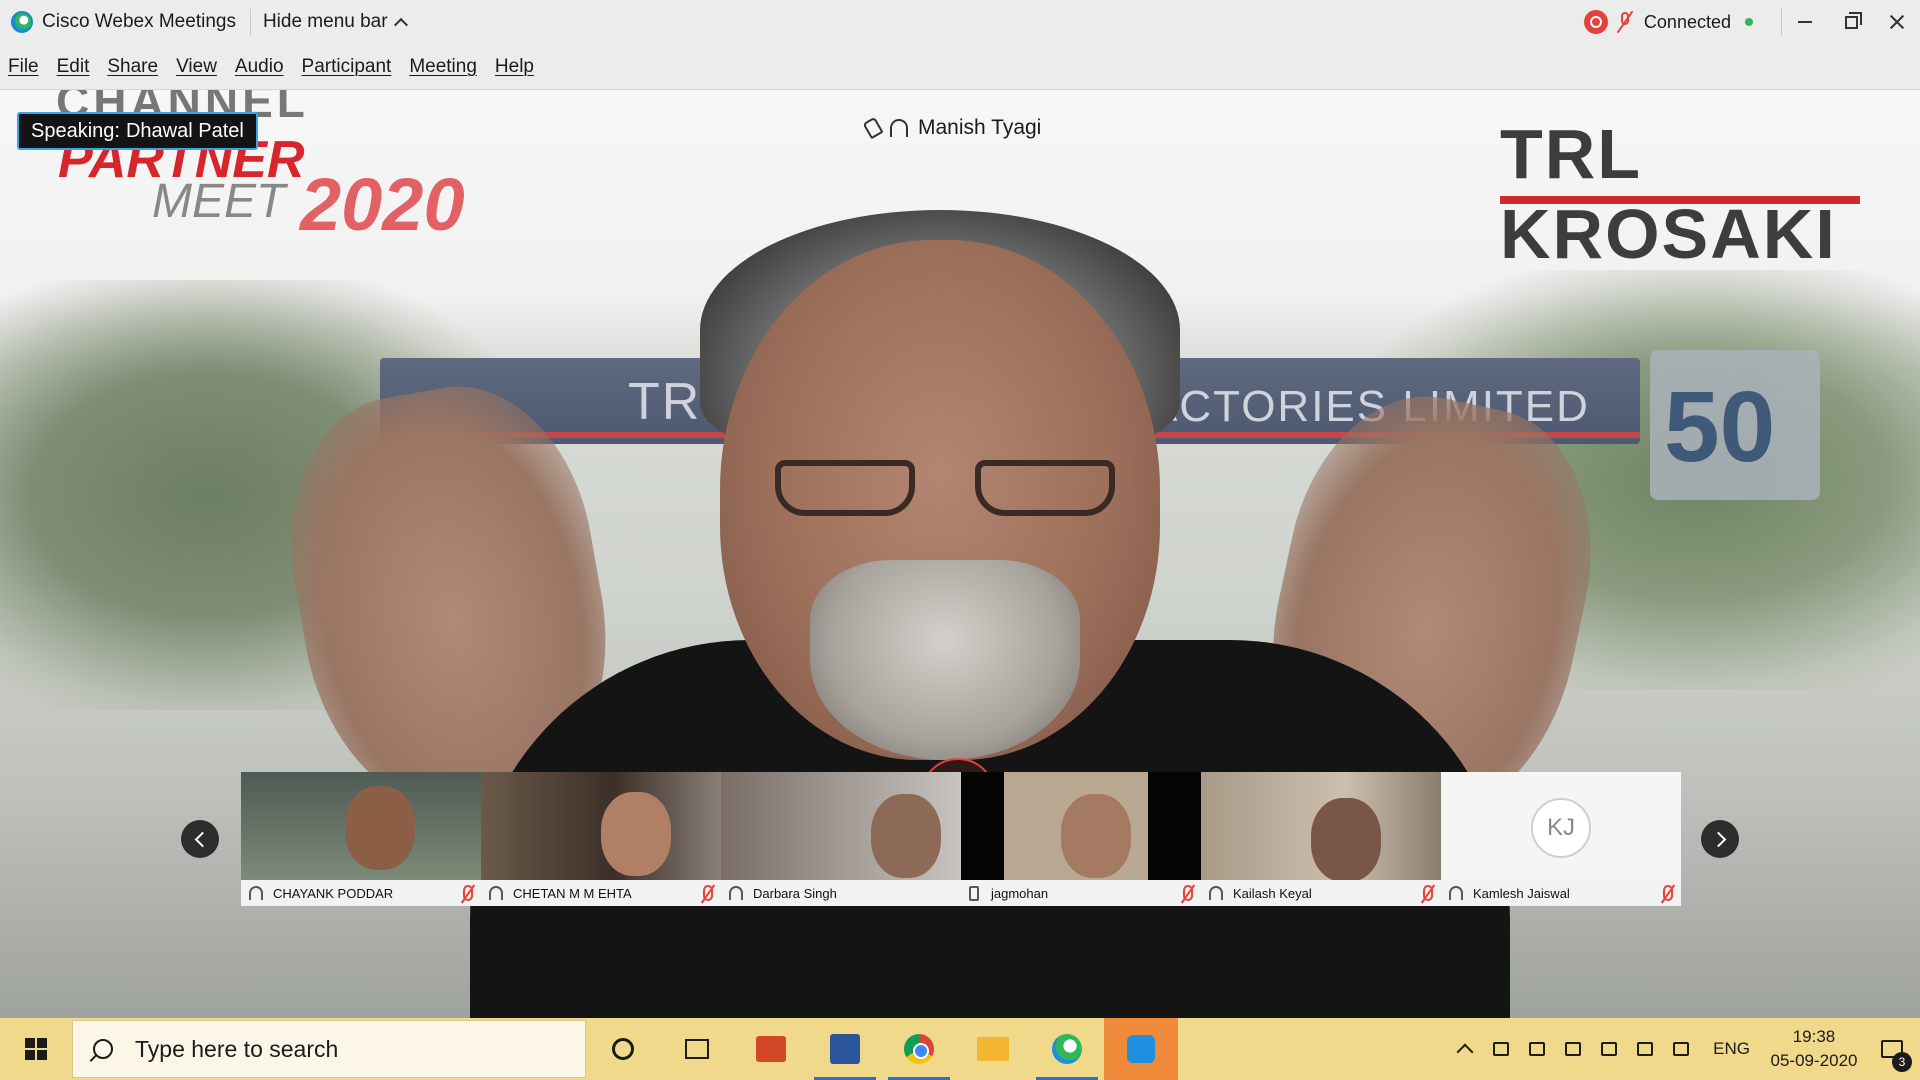  I want to click on file-explorer-button, so click(993, 1049).